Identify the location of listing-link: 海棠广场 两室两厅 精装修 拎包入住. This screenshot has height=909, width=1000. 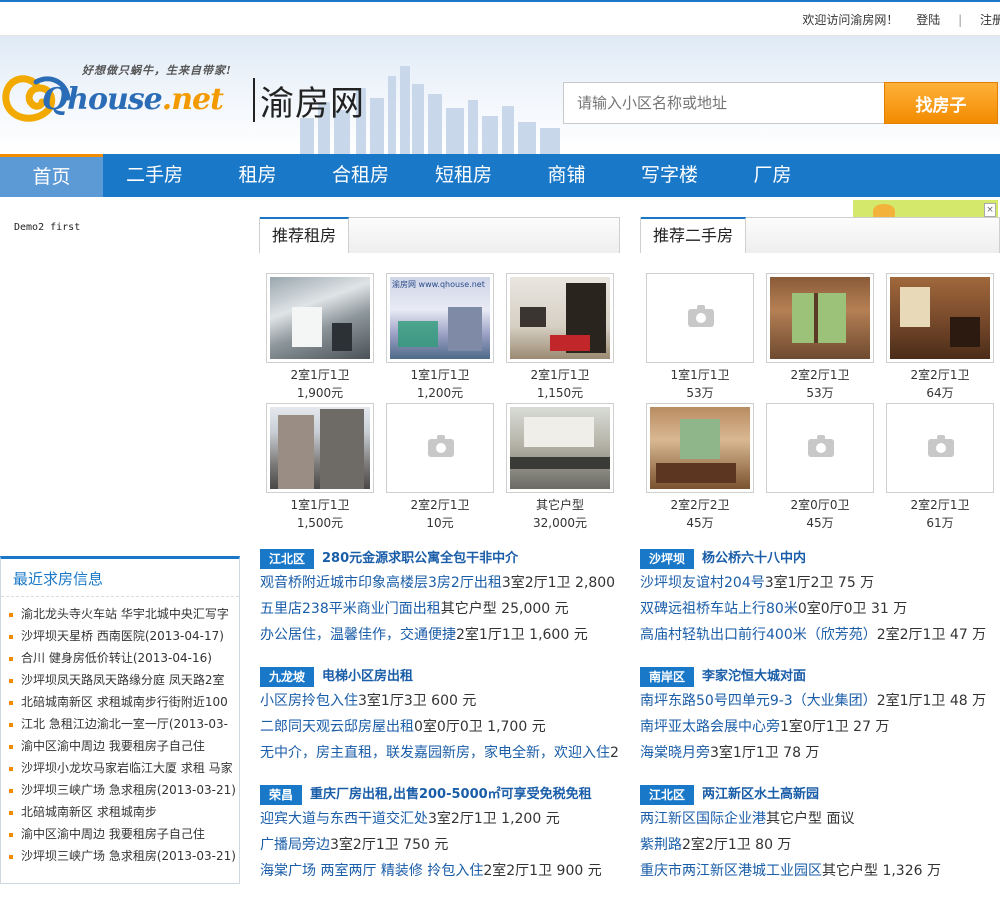
(371, 871).